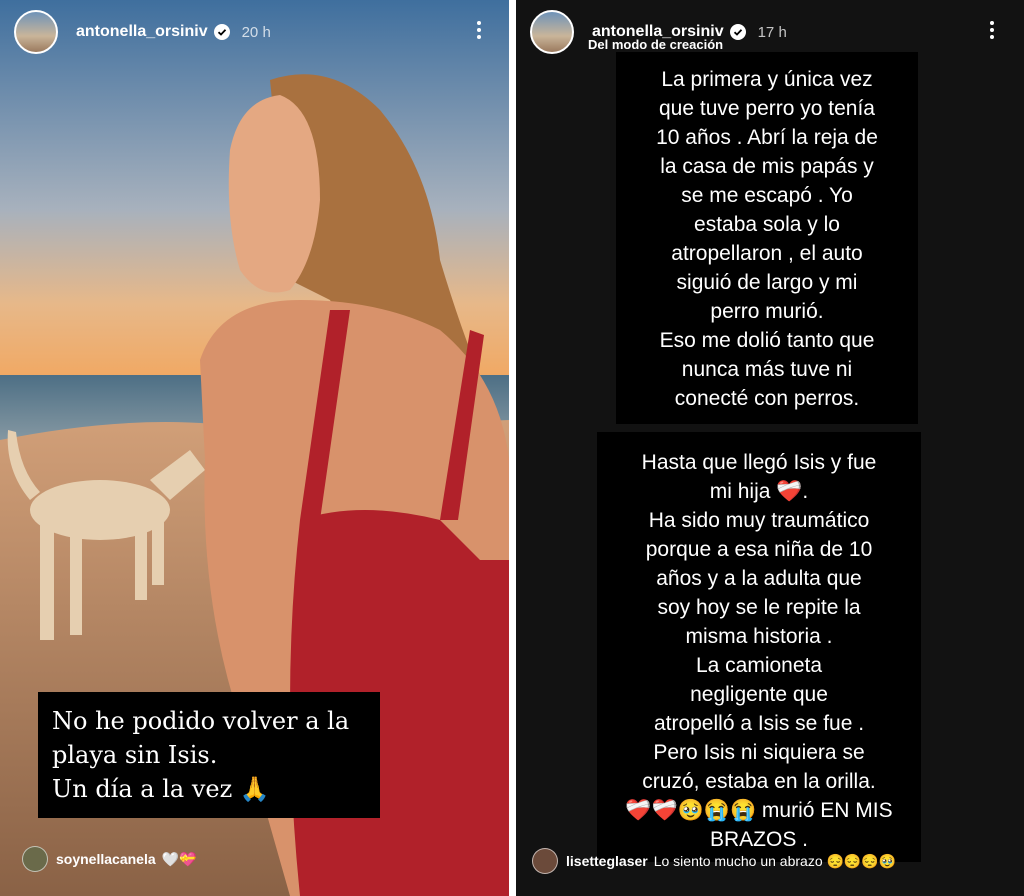 This screenshot has height=896, width=1024. Describe the element at coordinates (772, 32) in the screenshot. I see `story-timestamp: 17 h` at that location.